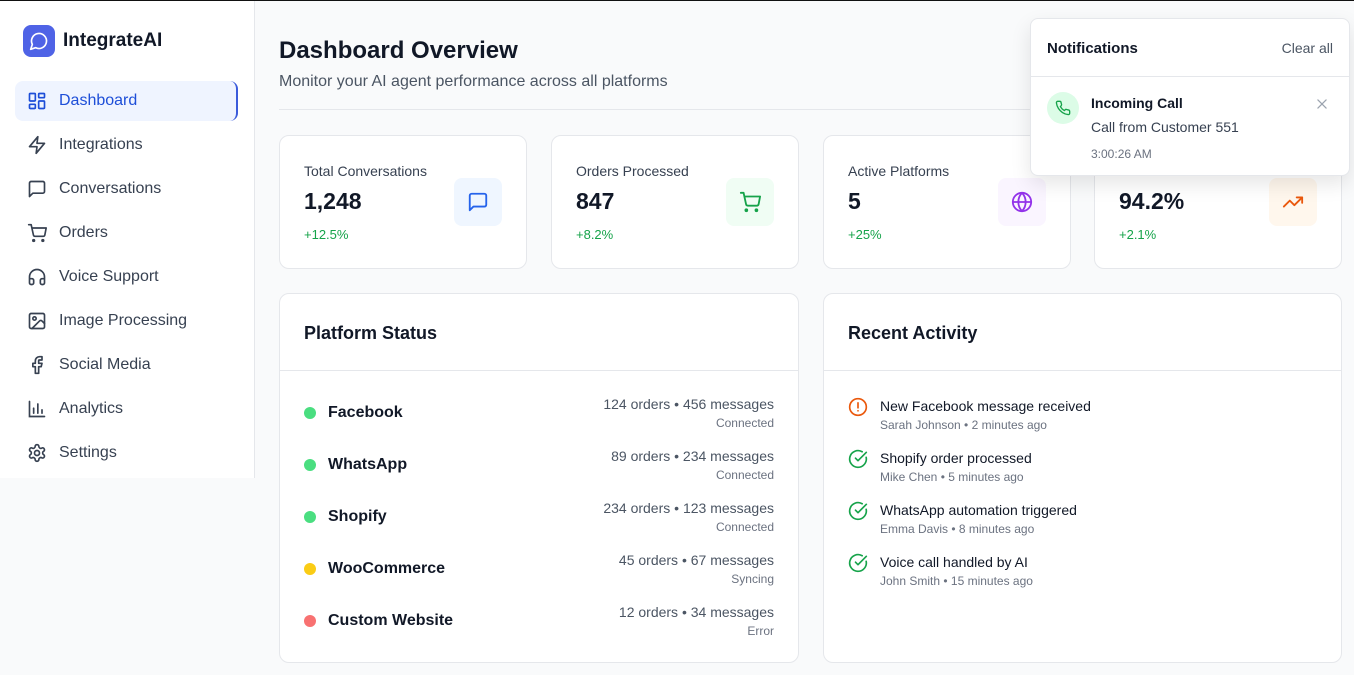  I want to click on notification-title: Incoming Call, so click(1137, 103).